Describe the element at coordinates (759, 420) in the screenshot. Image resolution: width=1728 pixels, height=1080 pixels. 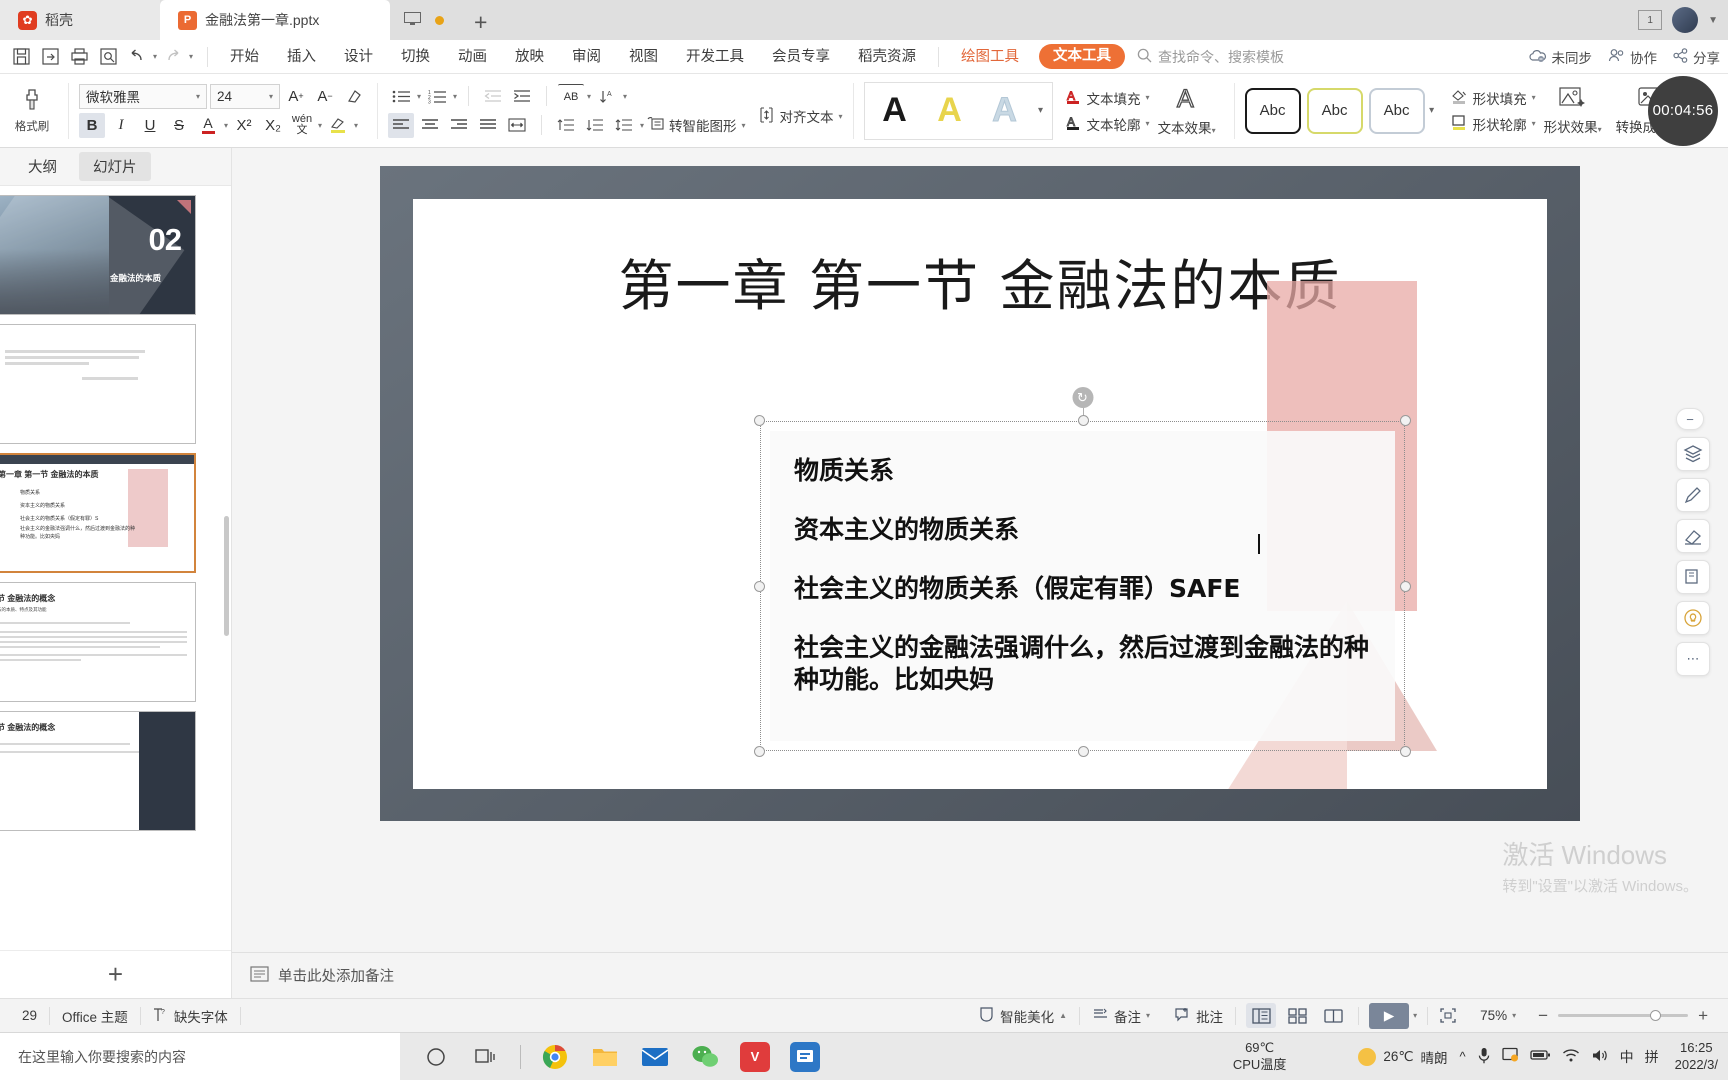
I see `resize-handle-nw` at that location.